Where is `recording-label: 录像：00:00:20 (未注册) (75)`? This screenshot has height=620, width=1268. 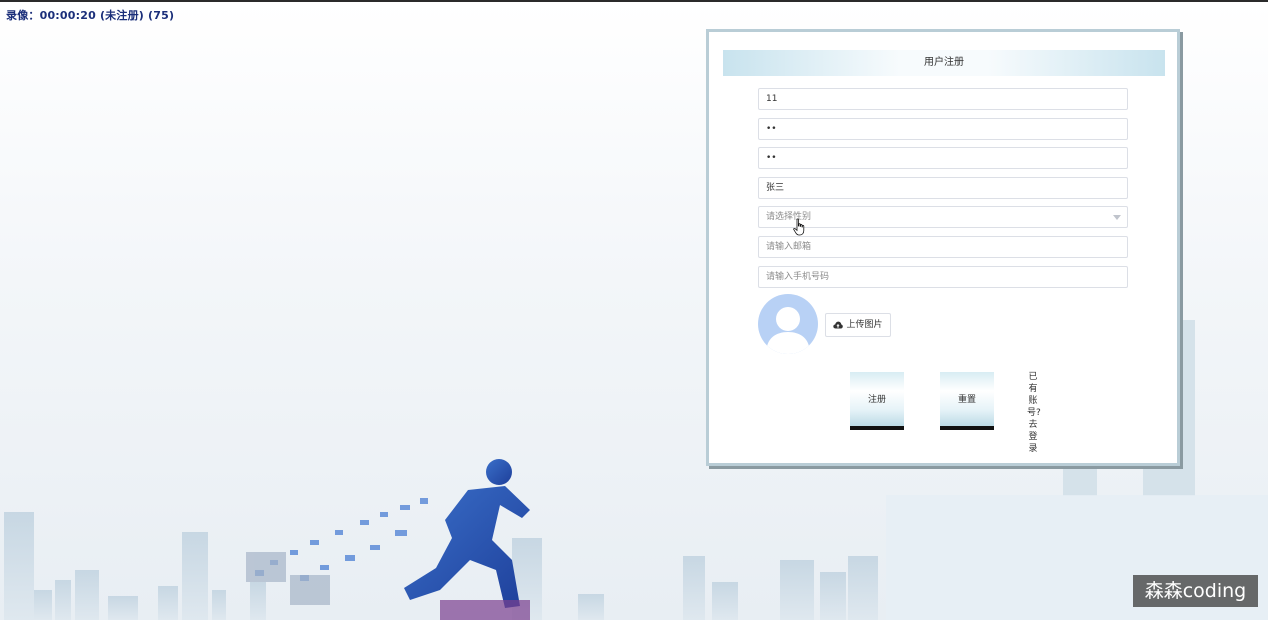 recording-label: 录像：00:00:20 (未注册) (75) is located at coordinates (90, 15).